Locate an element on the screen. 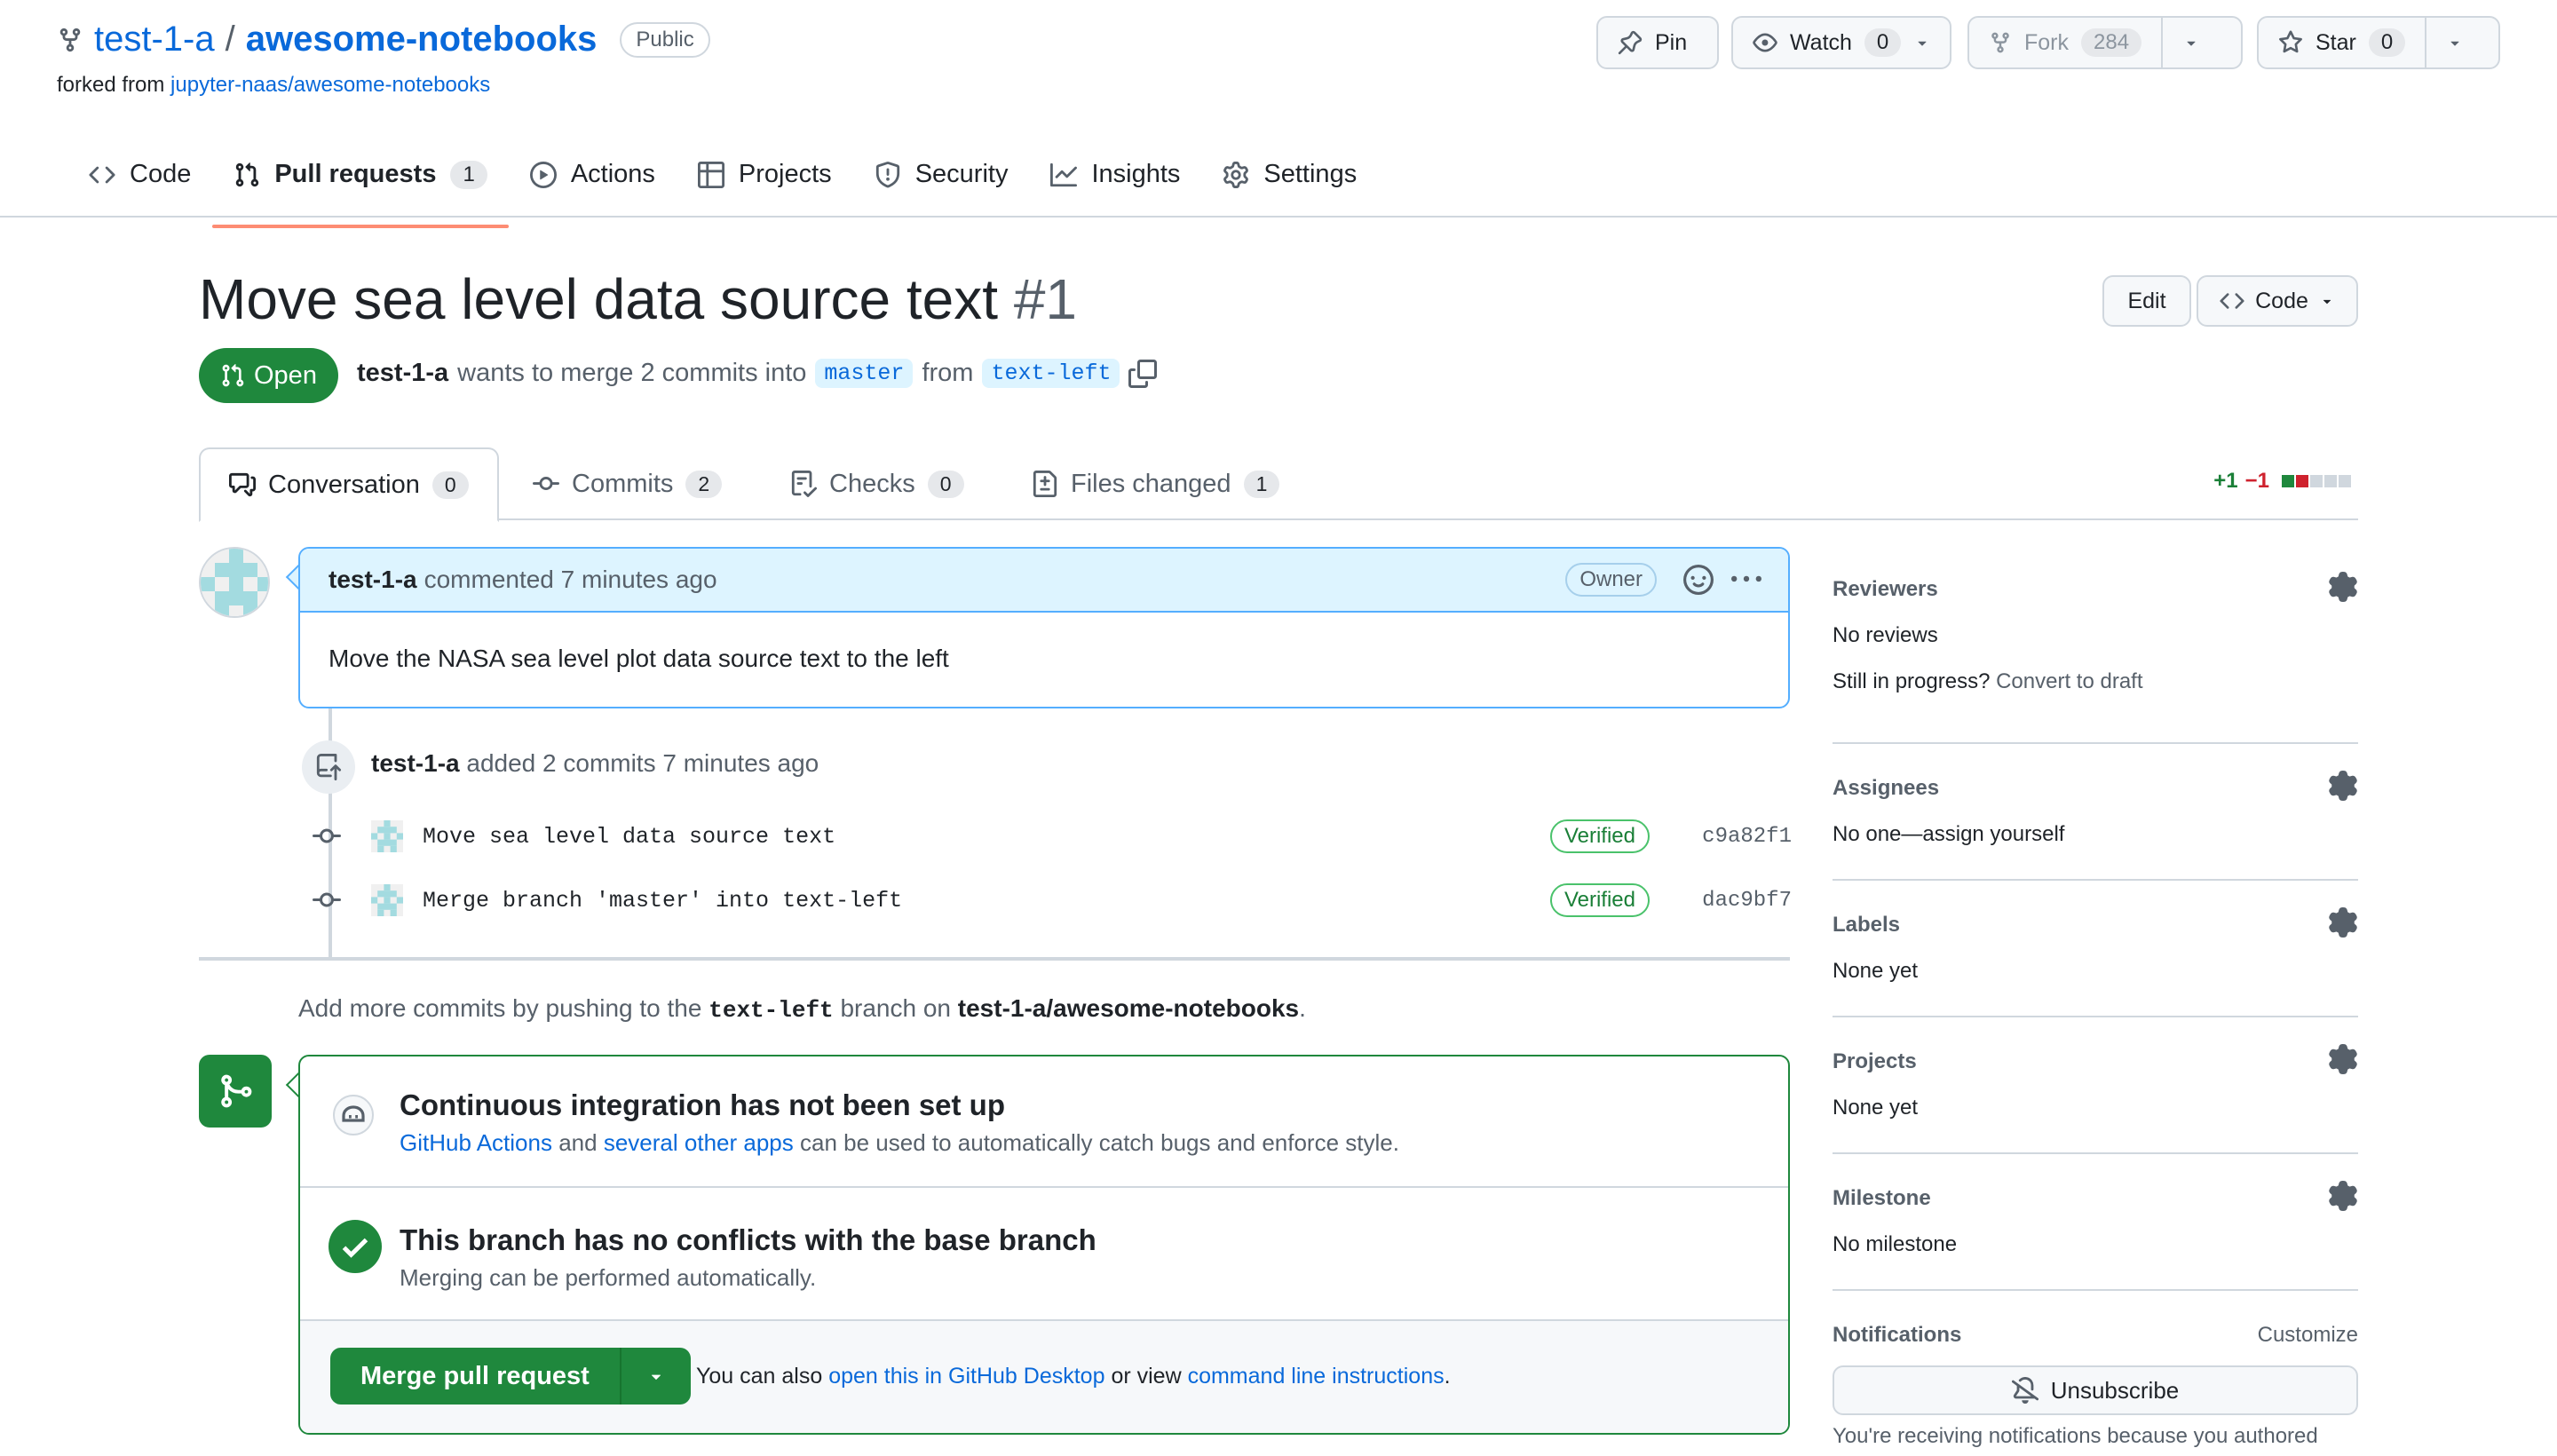 Image resolution: width=2557 pixels, height=1456 pixels. tab-insights: Insights is located at coordinates (1115, 181).